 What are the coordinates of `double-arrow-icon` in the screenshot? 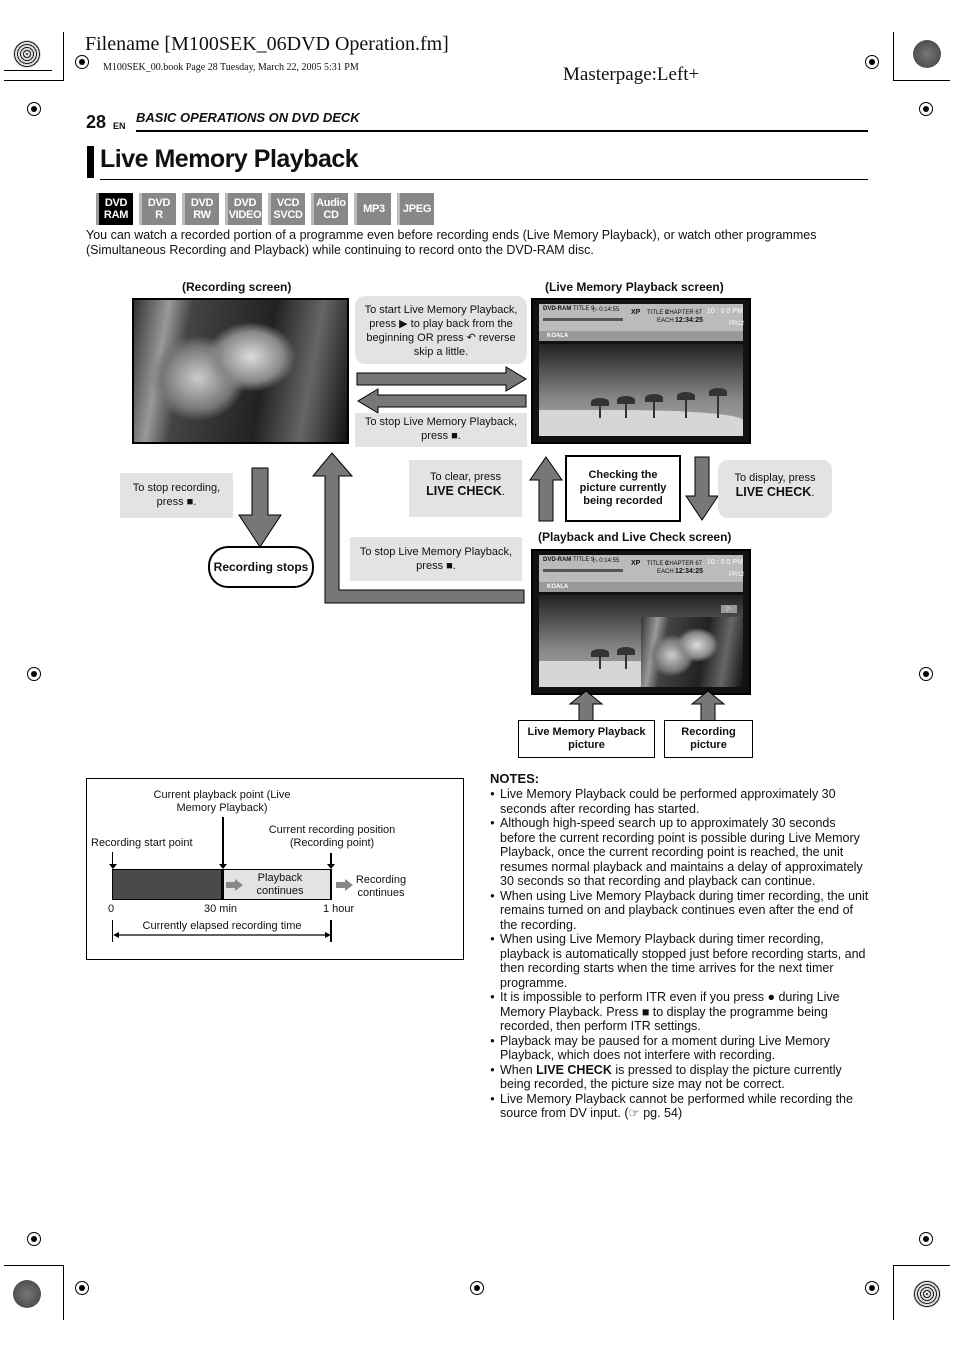 It's located at (222, 935).